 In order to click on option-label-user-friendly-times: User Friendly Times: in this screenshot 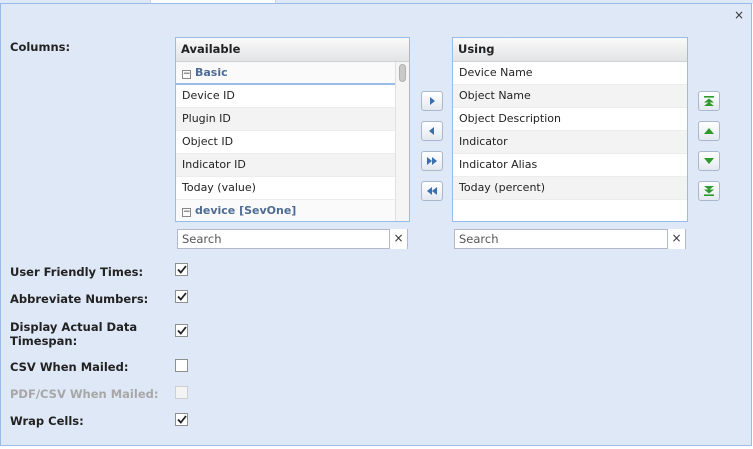, I will do `click(77, 272)`.